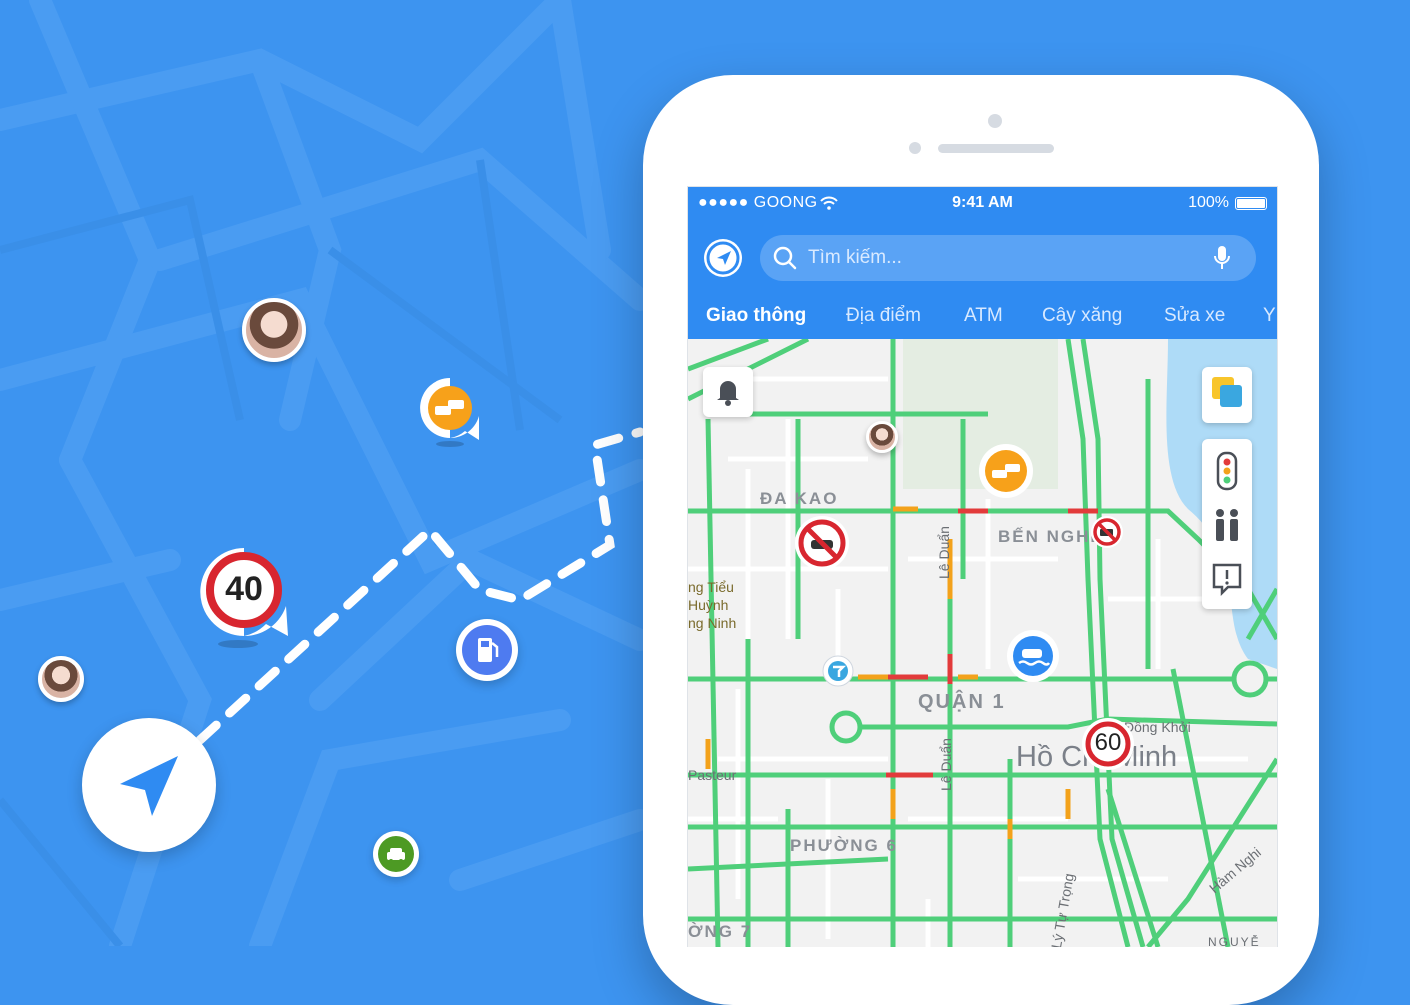  Describe the element at coordinates (723, 258) in the screenshot. I see `goong-logo-icon` at that location.